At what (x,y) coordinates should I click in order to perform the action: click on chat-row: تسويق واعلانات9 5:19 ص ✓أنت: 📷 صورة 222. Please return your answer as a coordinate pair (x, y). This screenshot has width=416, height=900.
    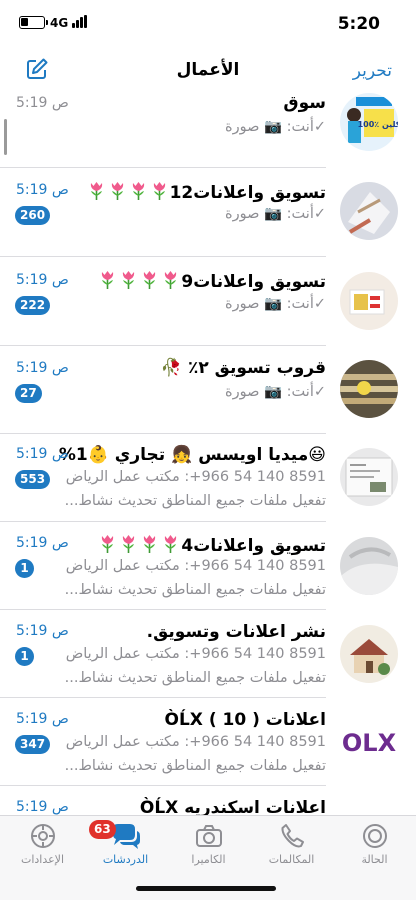
    Looking at the image, I should click on (208, 301).